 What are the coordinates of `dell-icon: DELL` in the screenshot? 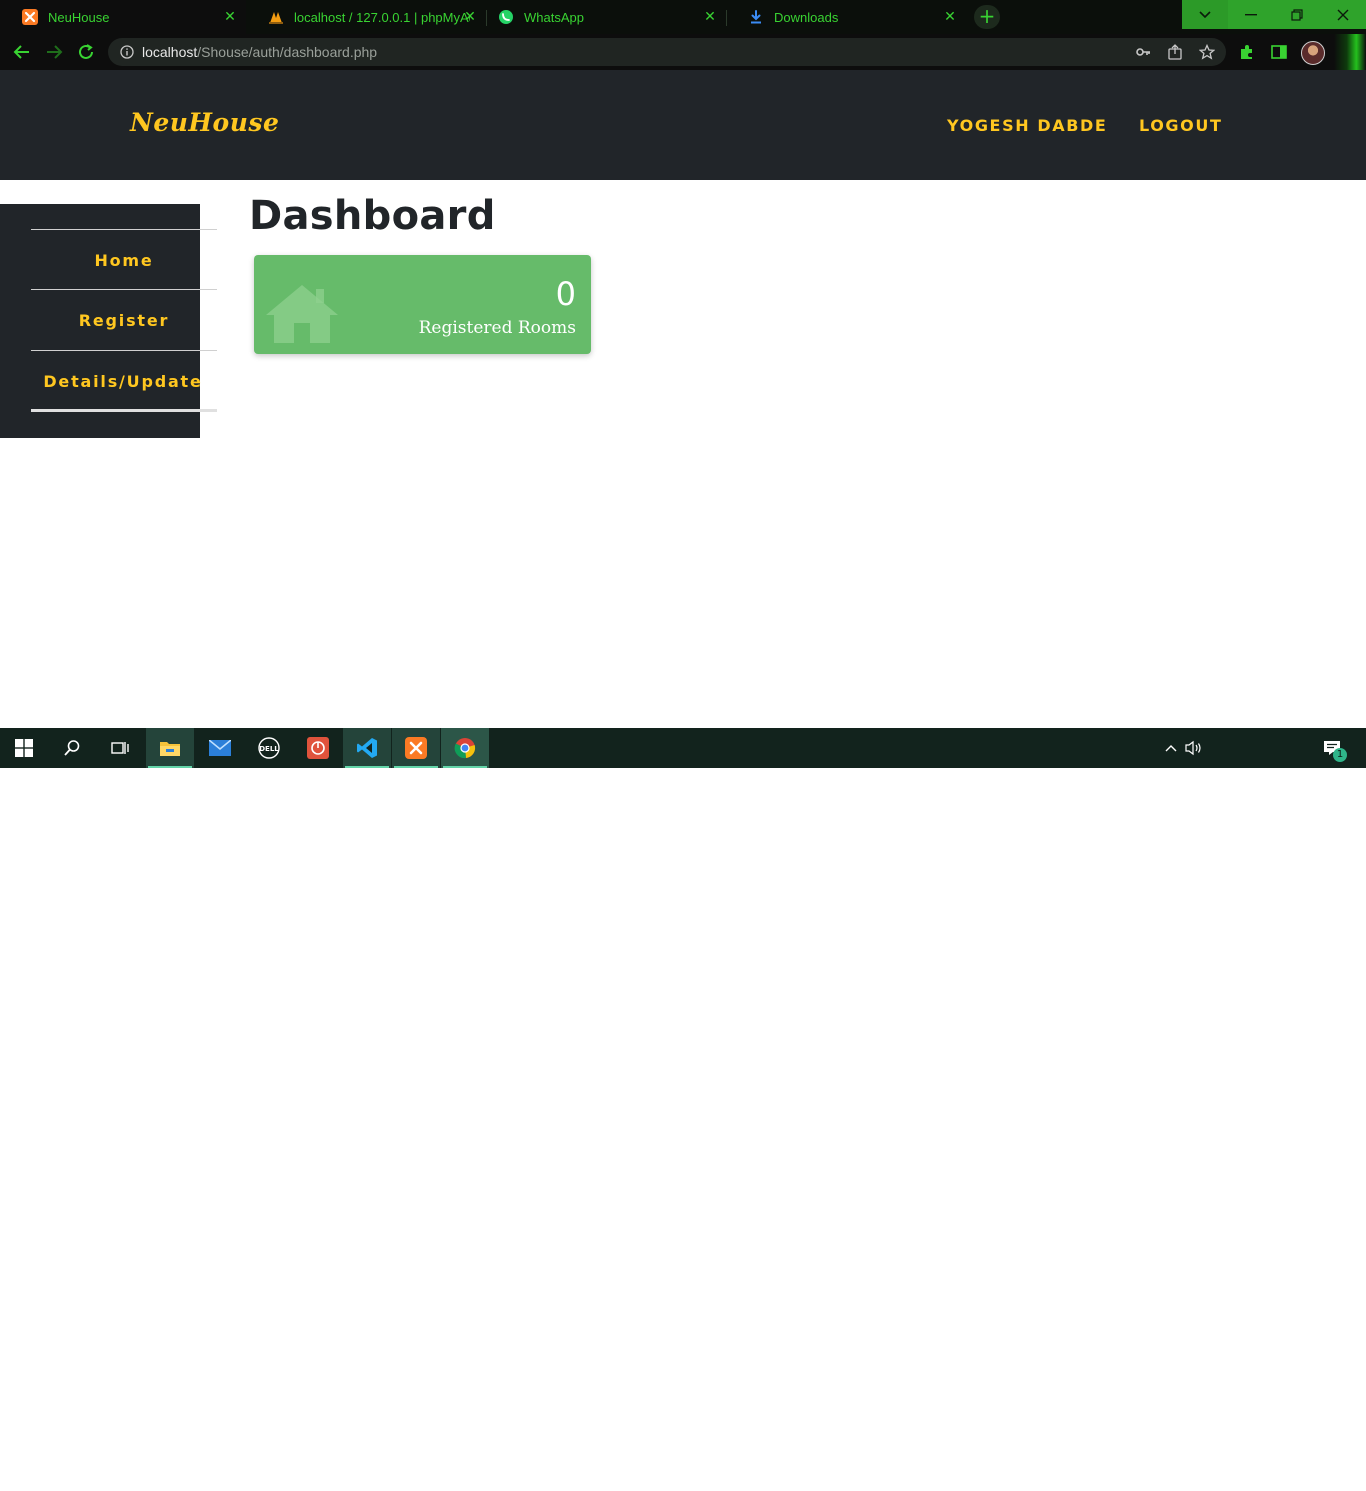 It's located at (269, 748).